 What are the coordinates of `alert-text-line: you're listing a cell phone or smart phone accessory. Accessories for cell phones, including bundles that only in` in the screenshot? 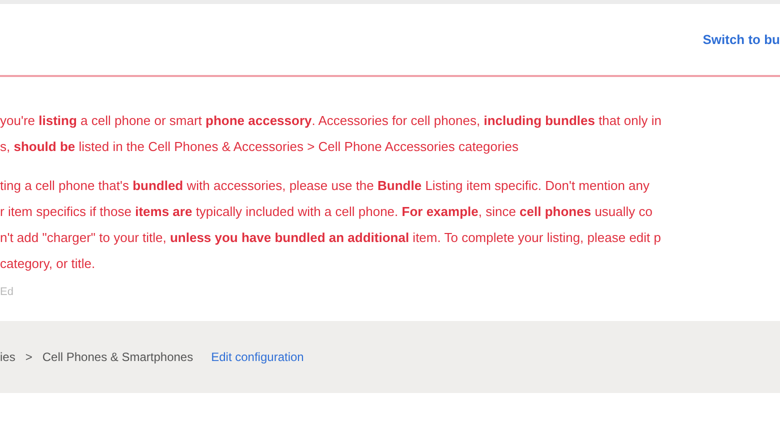 It's located at (331, 121).